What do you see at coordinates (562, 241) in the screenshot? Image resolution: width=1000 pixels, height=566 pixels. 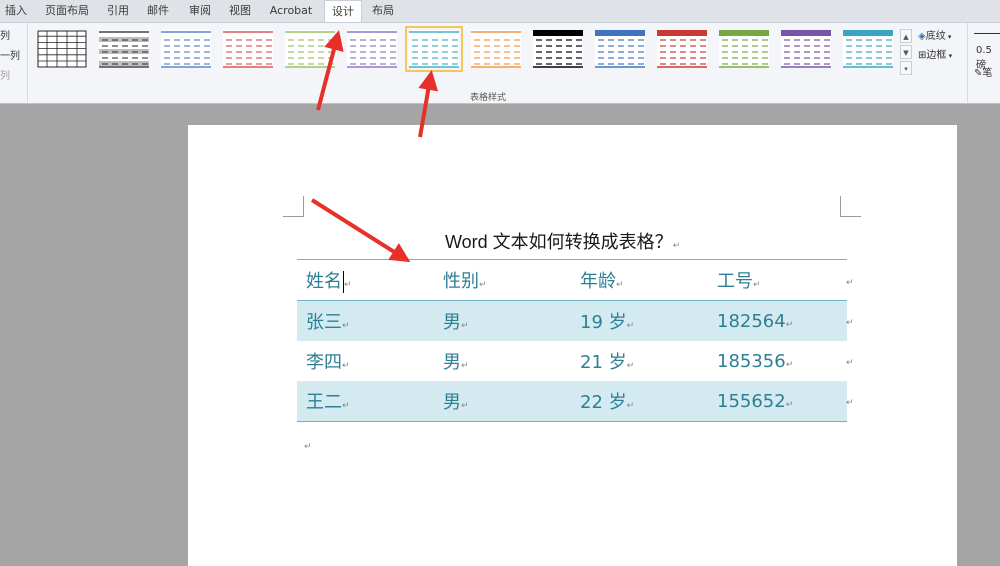 I see `document-heading: Word 文本如何转换成表格？↵` at bounding box center [562, 241].